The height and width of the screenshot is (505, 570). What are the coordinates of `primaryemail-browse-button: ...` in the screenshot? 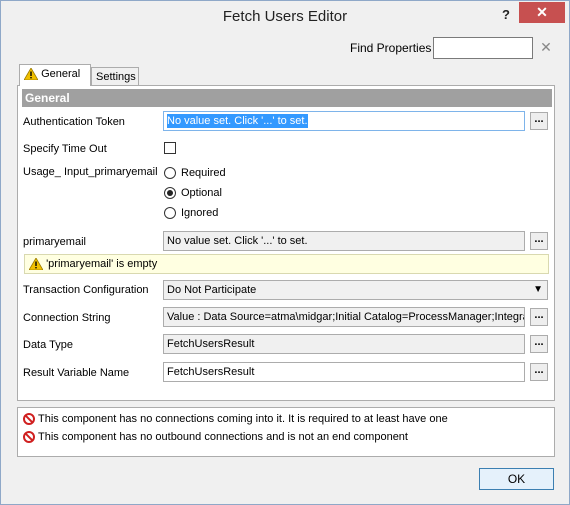 It's located at (539, 241).